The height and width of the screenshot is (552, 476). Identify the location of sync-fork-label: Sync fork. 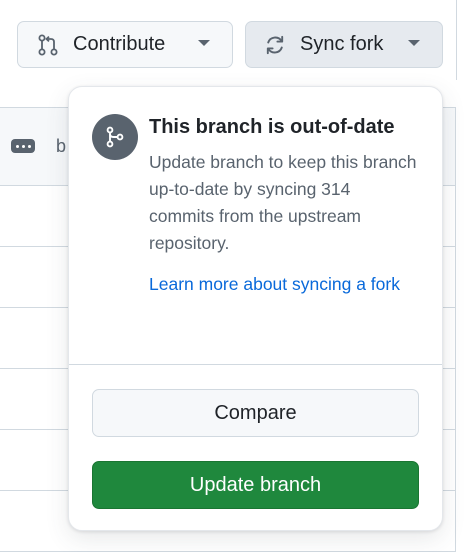
(342, 44).